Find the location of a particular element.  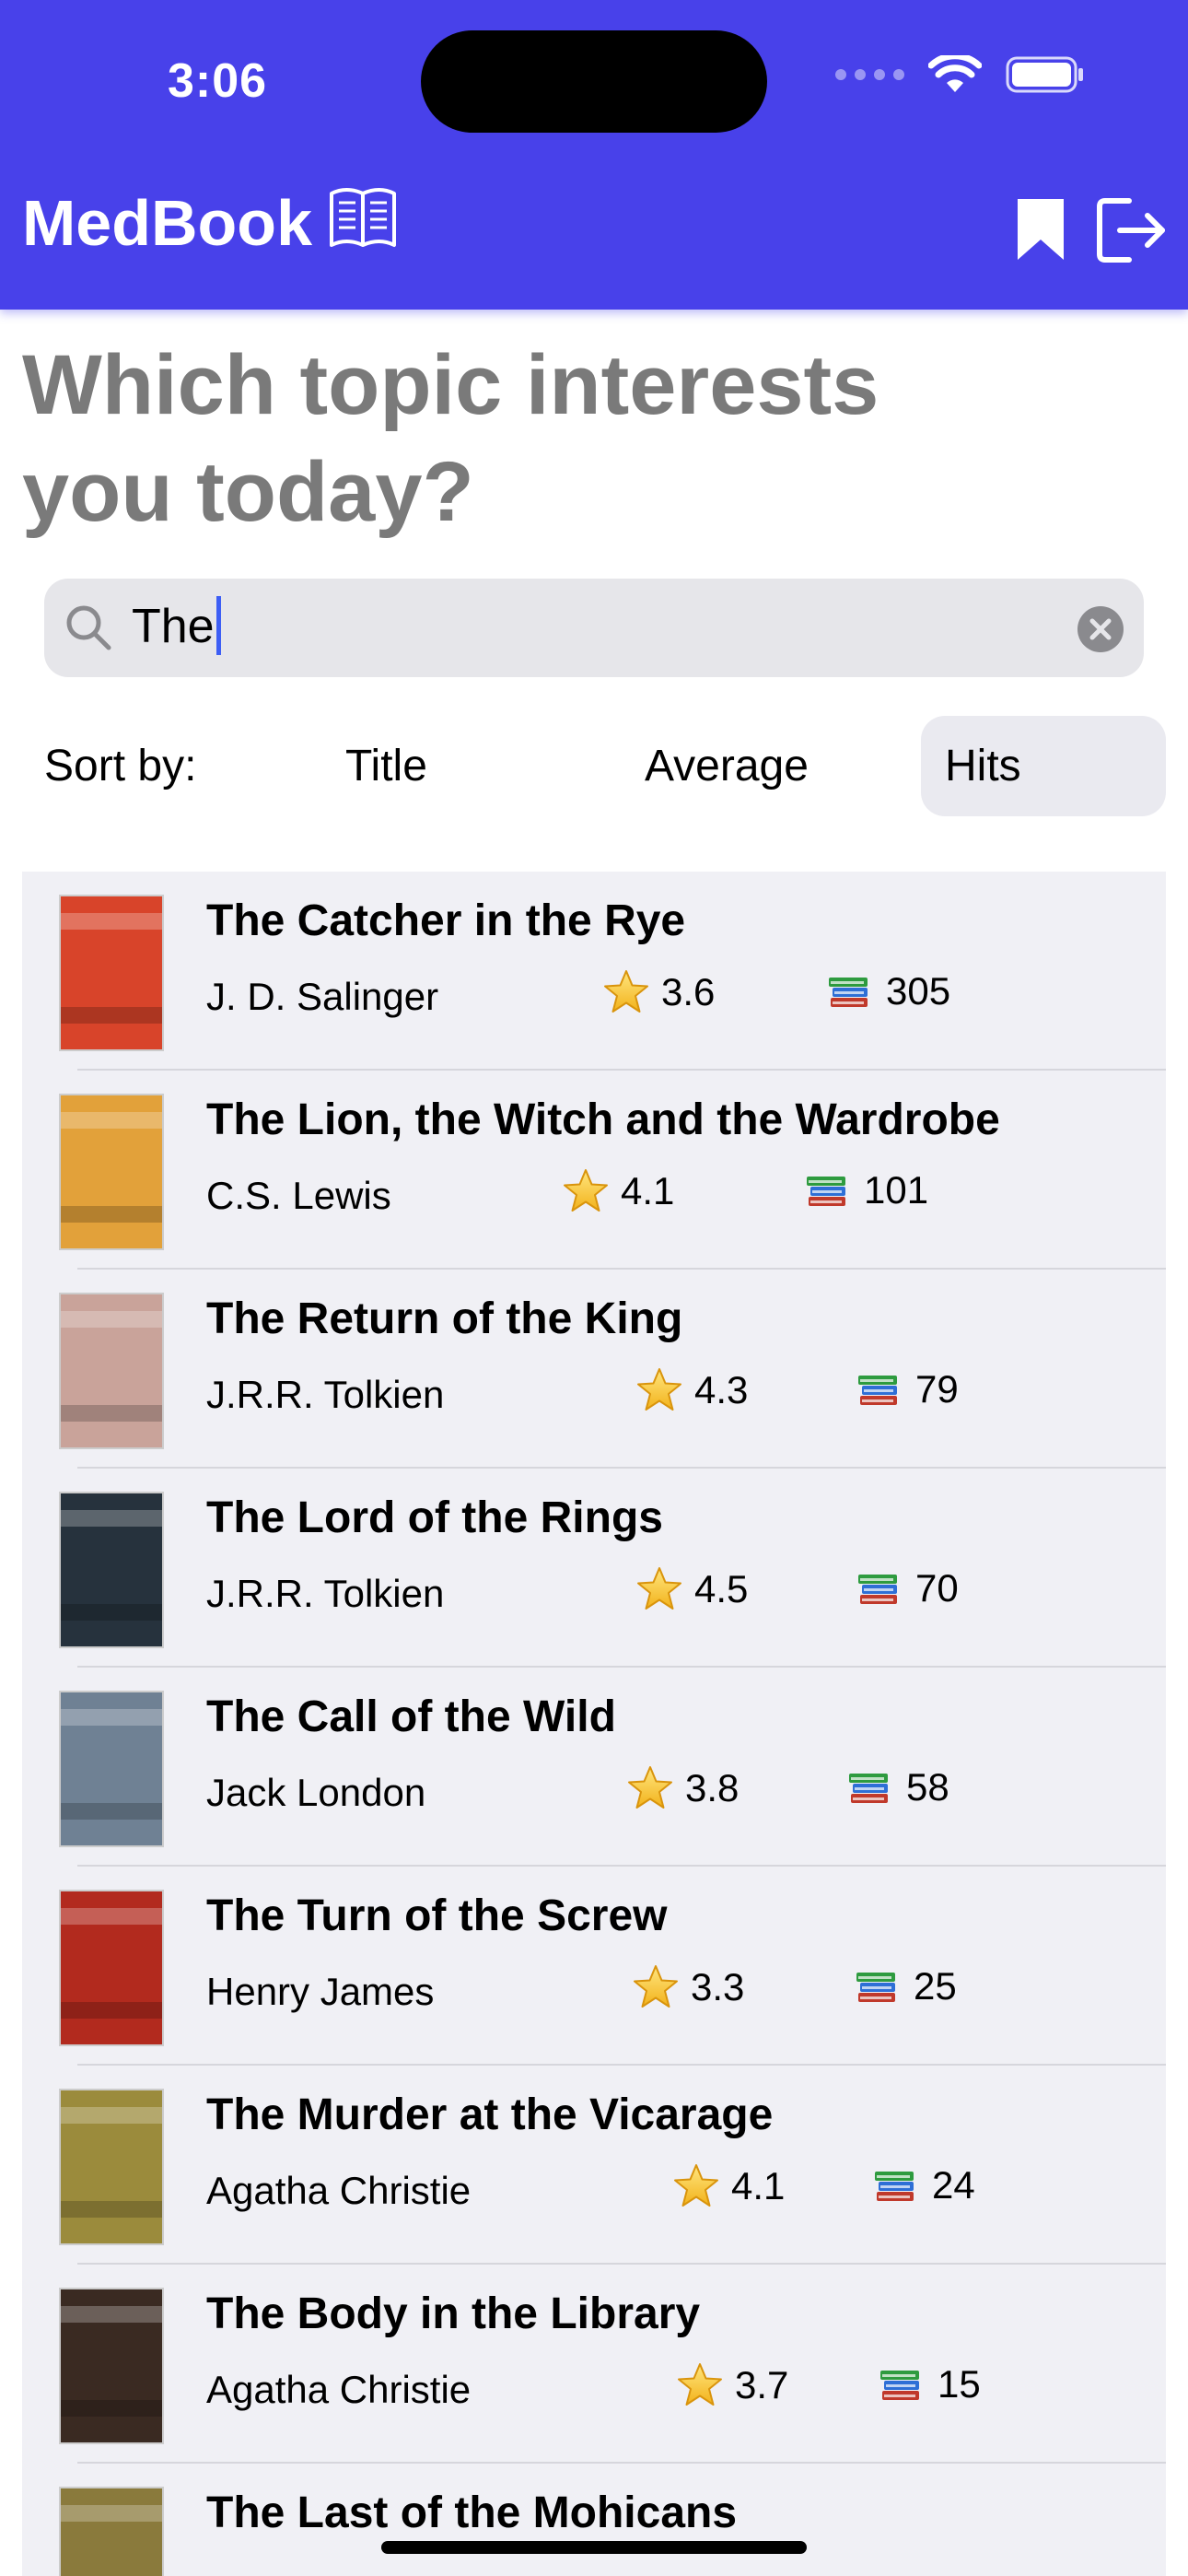

book-title: The Body in the Library is located at coordinates (453, 2313).